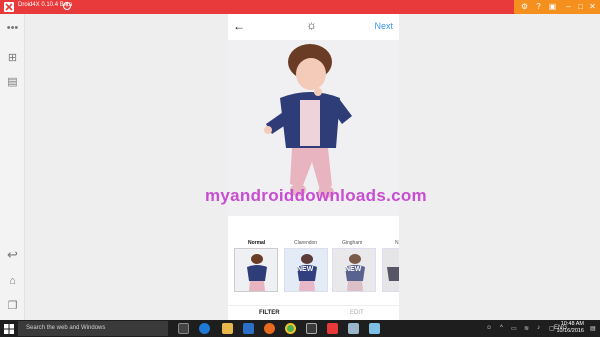 The width and height of the screenshot is (600, 337). Describe the element at coordinates (352, 243) in the screenshot. I see `filter-label-gingham: Gingham` at that location.